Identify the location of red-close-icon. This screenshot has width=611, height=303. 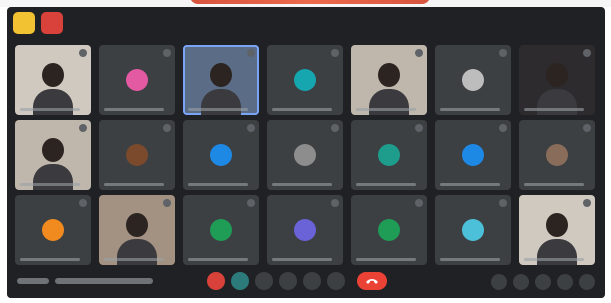
(52, 23).